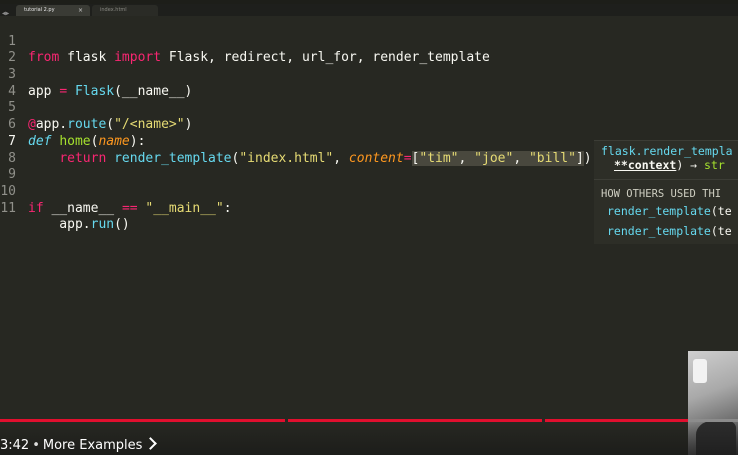 Image resolution: width=738 pixels, height=455 pixels. I want to click on code-line: 4, so click(369, 83).